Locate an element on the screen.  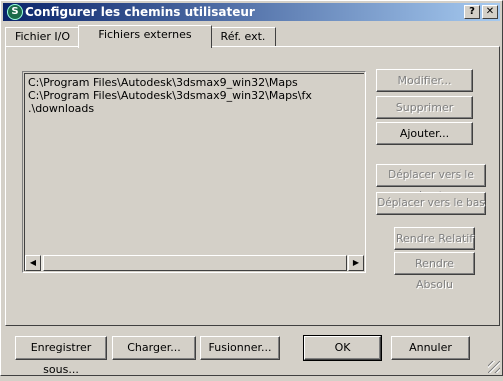
list-item: .\downloads is located at coordinates (61, 108).